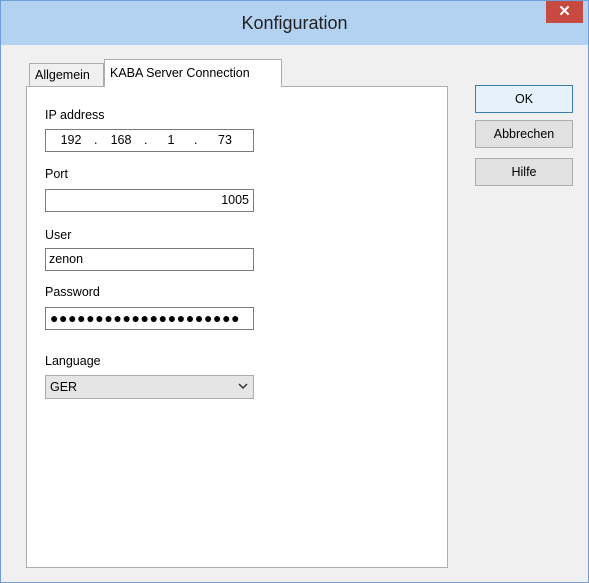 Image resolution: width=589 pixels, height=583 pixels. What do you see at coordinates (149, 200) in the screenshot?
I see `port-input: 1005` at bounding box center [149, 200].